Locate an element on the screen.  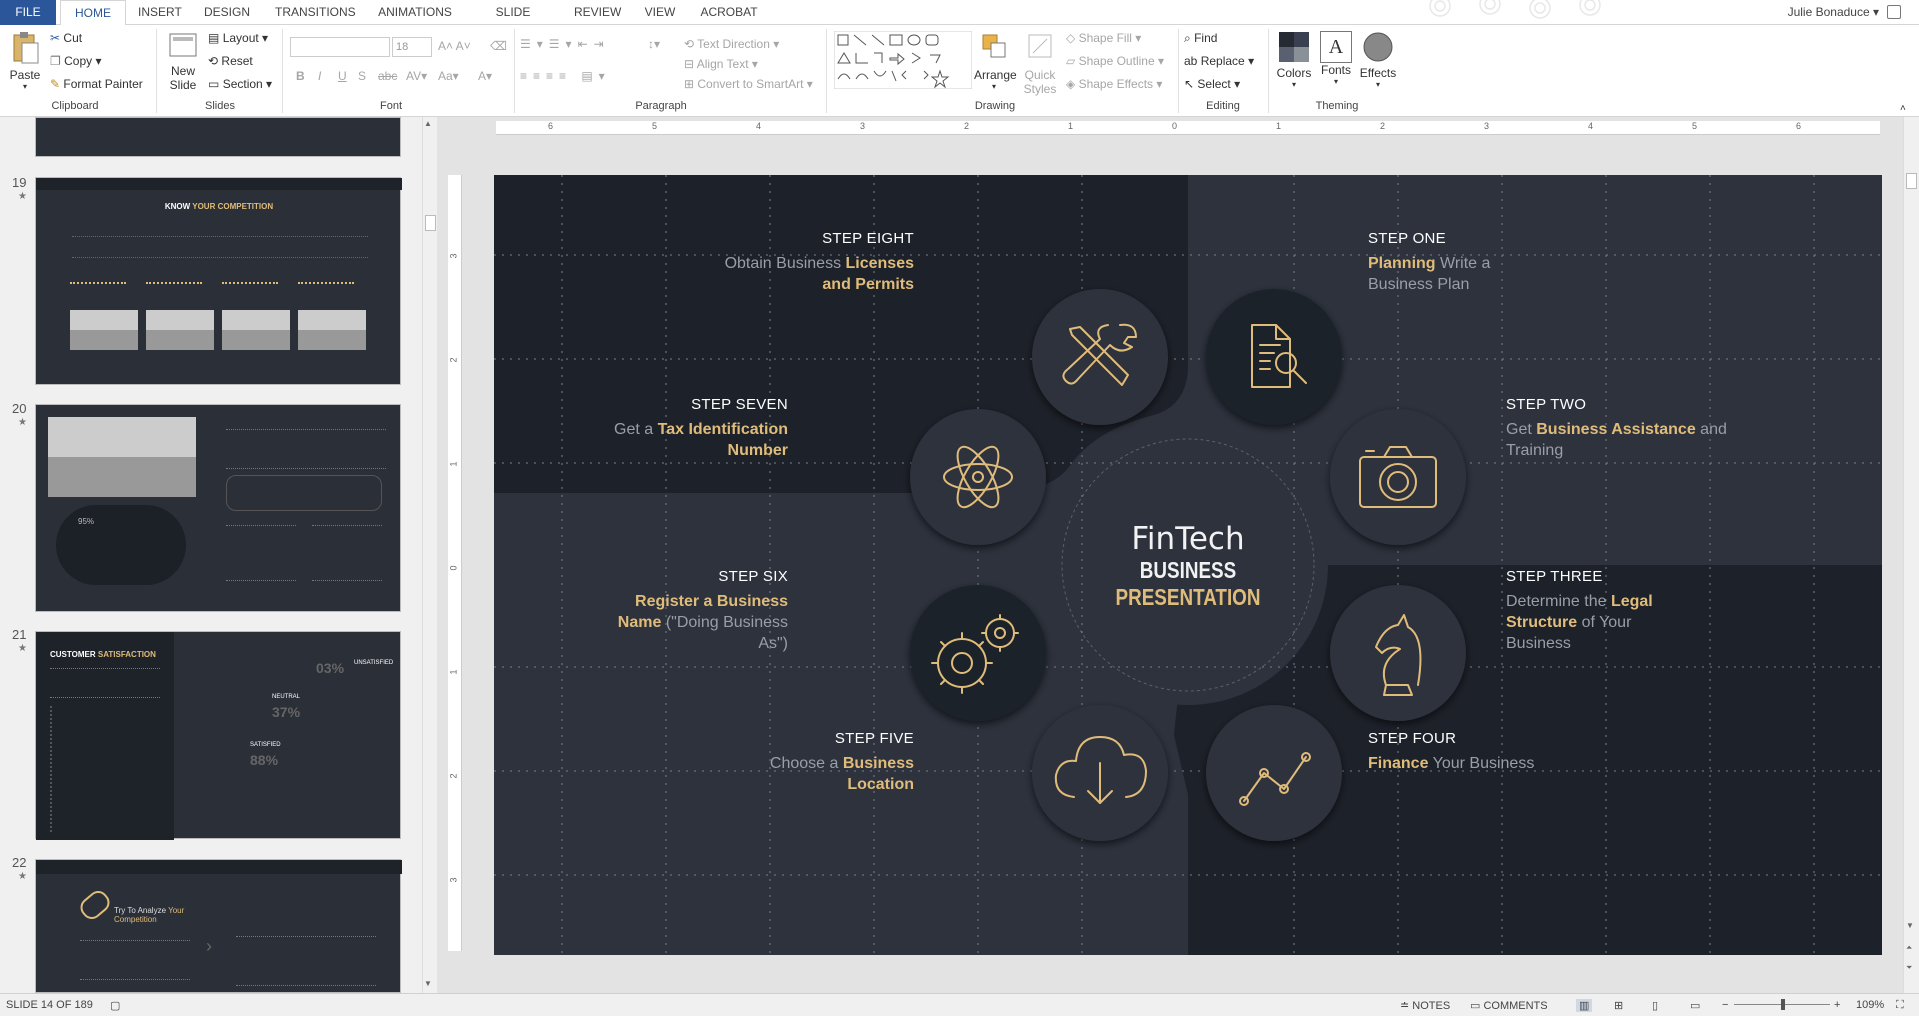
line-spacing-button: ↕▾ is located at coordinates (654, 44).